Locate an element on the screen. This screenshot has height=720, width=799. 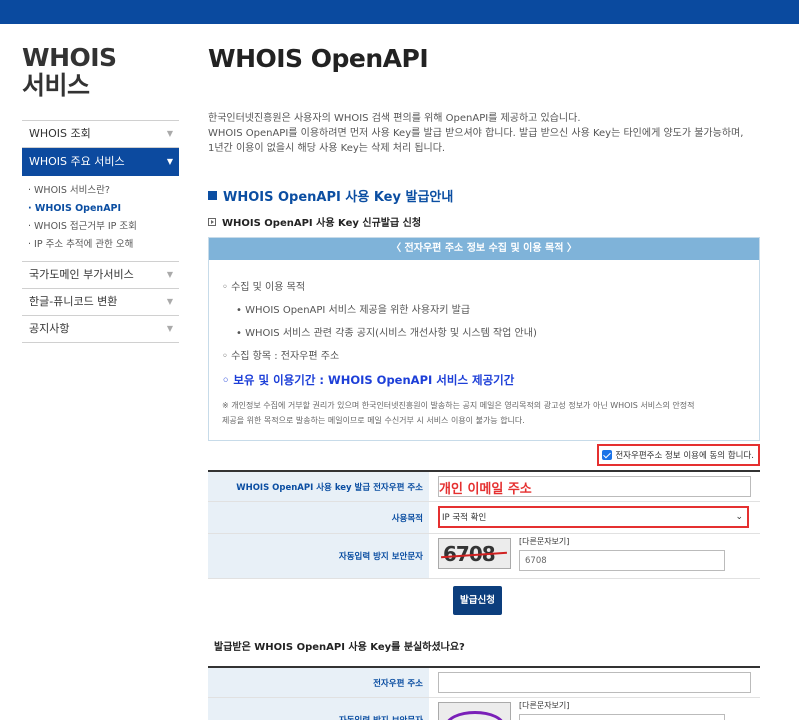
email-label: WHOIS OpenAPI 사용 key 발급 전자우편 주소 is located at coordinates (318, 486).